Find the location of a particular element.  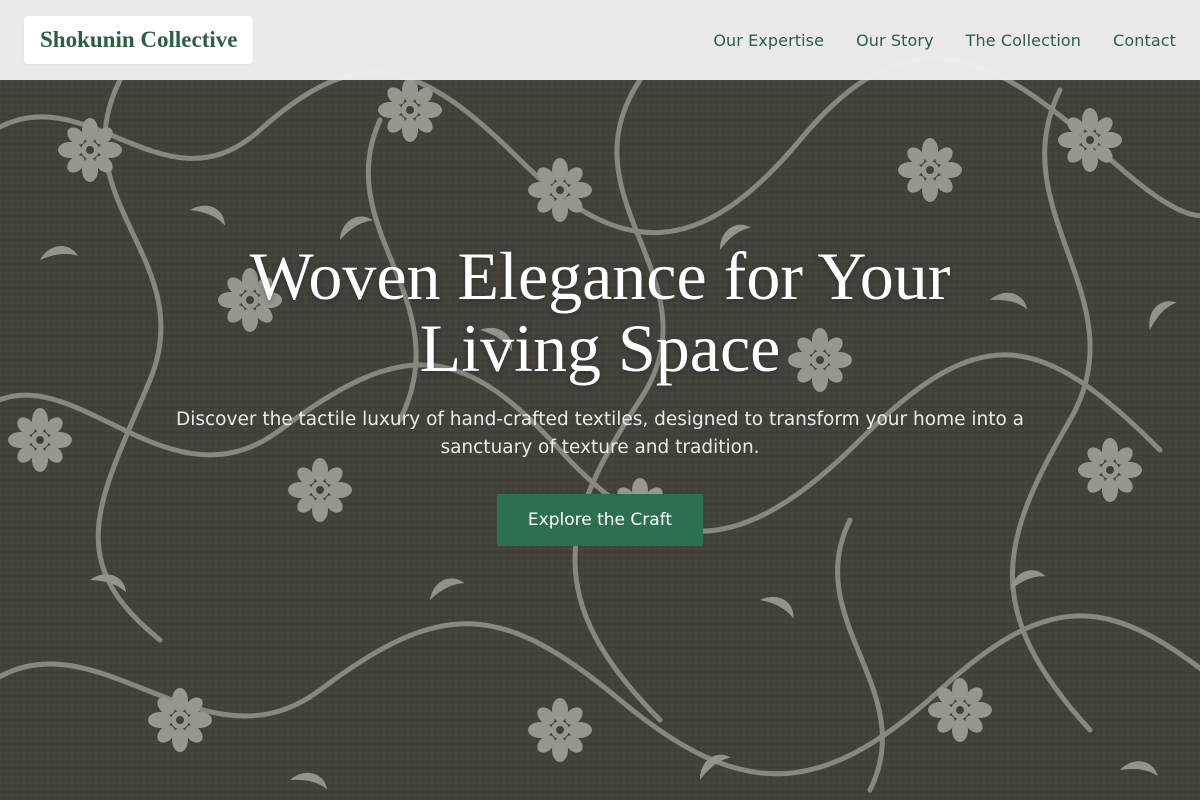

nav-link-our-expertise: Our Expertise is located at coordinates (768, 40).